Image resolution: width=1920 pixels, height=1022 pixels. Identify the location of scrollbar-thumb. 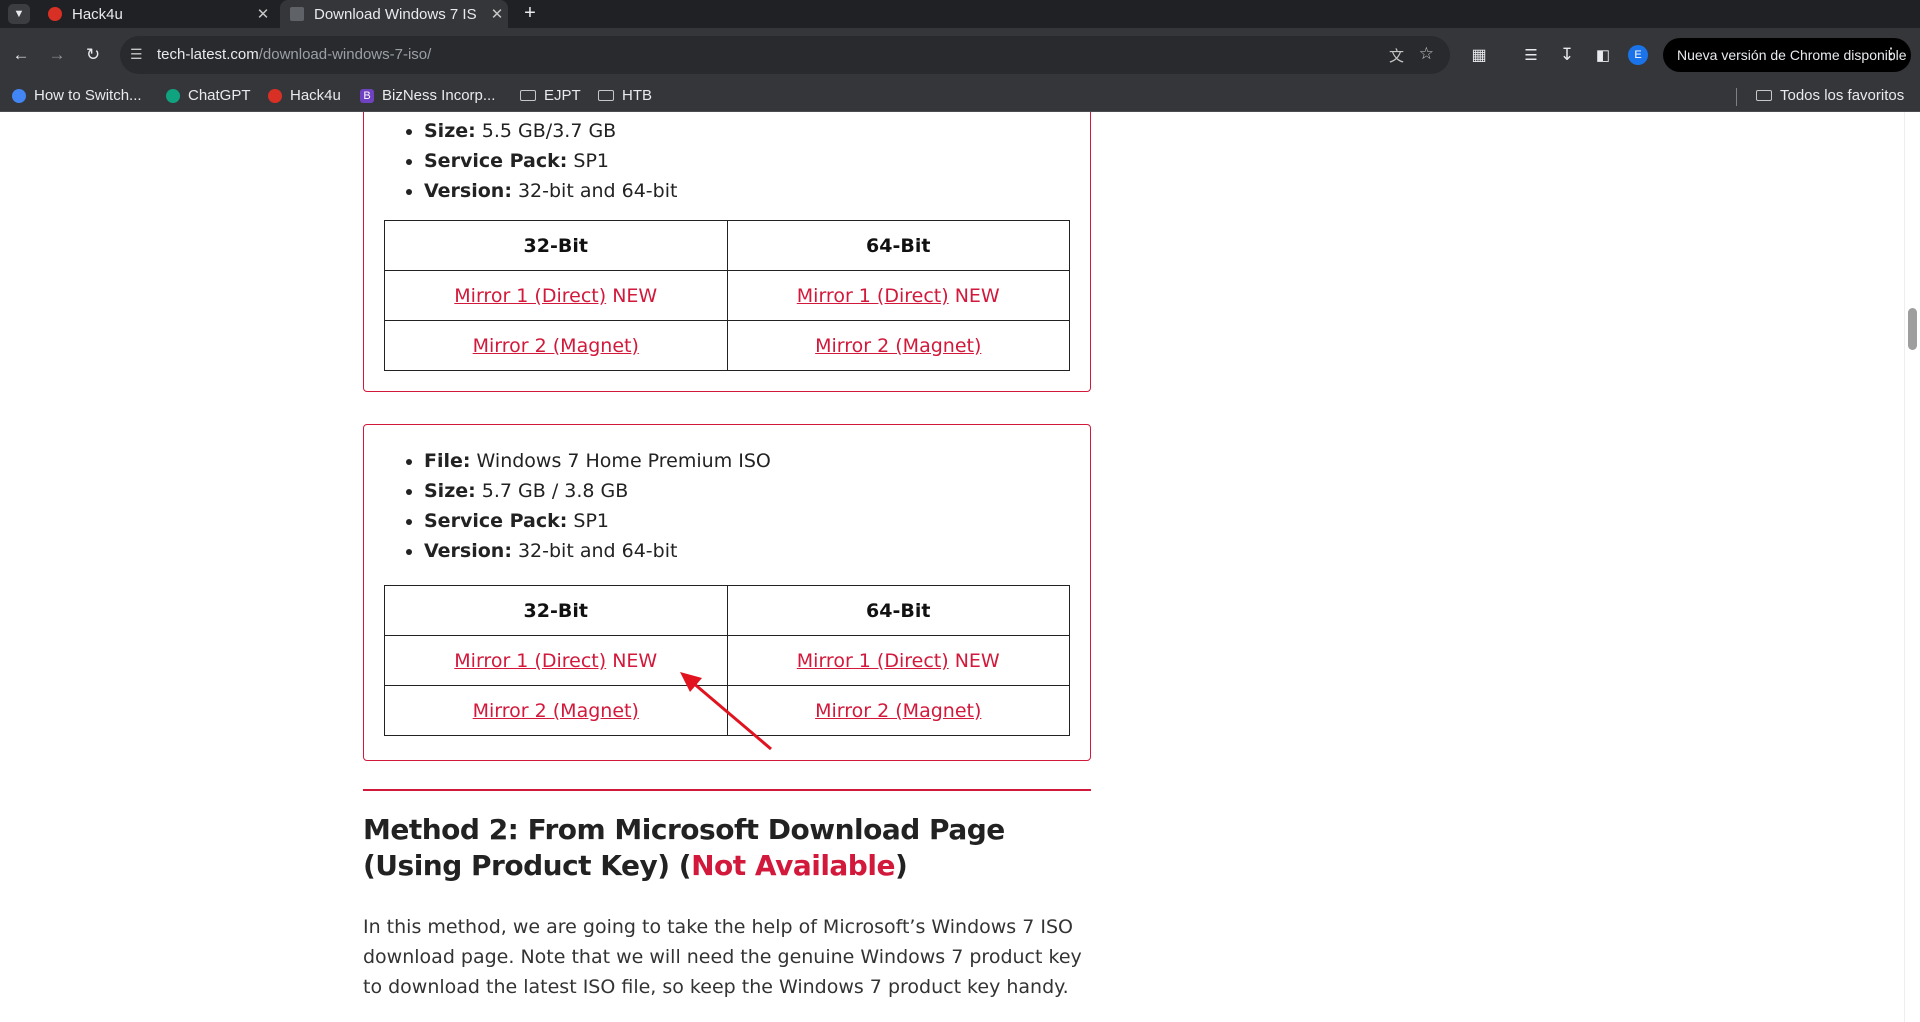
(1912, 329).